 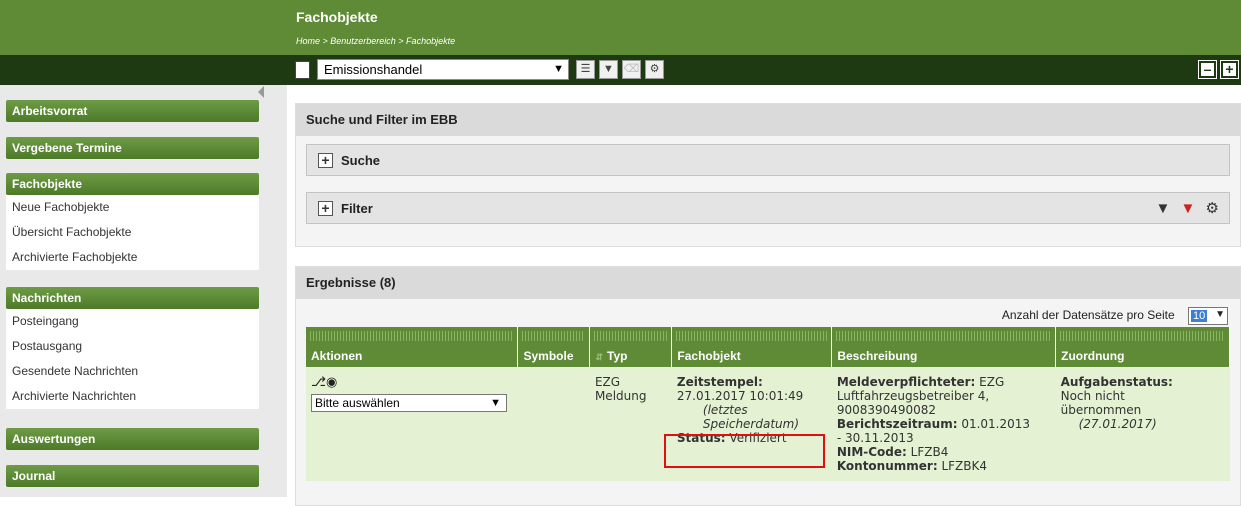 What do you see at coordinates (764, 70) in the screenshot?
I see `toolbar: Emissionshandel ▼ ☰ ▼ ⌫ ⚙ – +` at bounding box center [764, 70].